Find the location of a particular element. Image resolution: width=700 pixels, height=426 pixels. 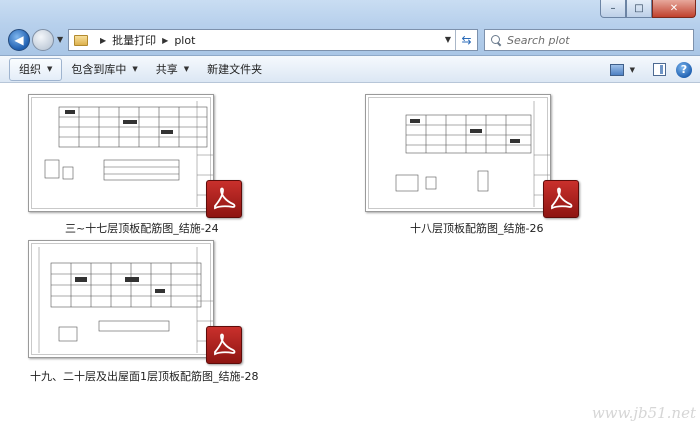

breadcrumb-item: plot is located at coordinates (184, 40).